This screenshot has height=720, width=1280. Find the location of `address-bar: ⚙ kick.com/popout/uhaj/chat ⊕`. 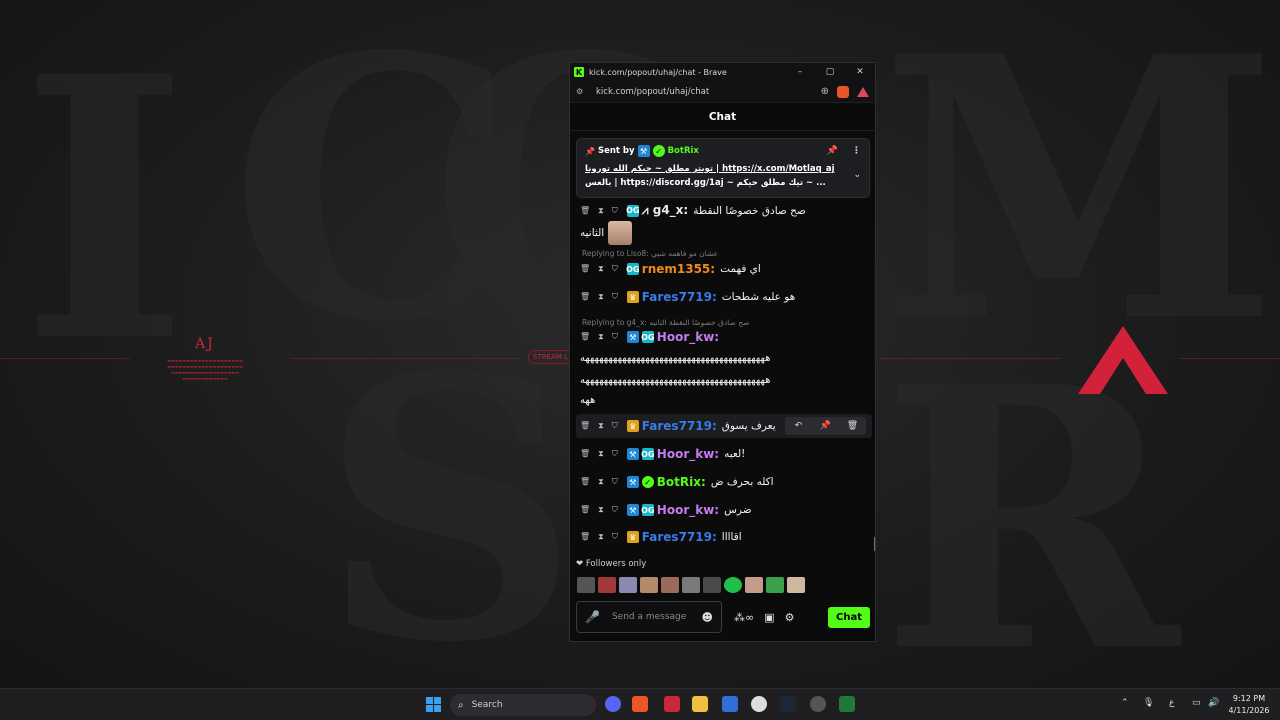

address-bar: ⚙ kick.com/popout/uhaj/chat ⊕ is located at coordinates (722, 92).